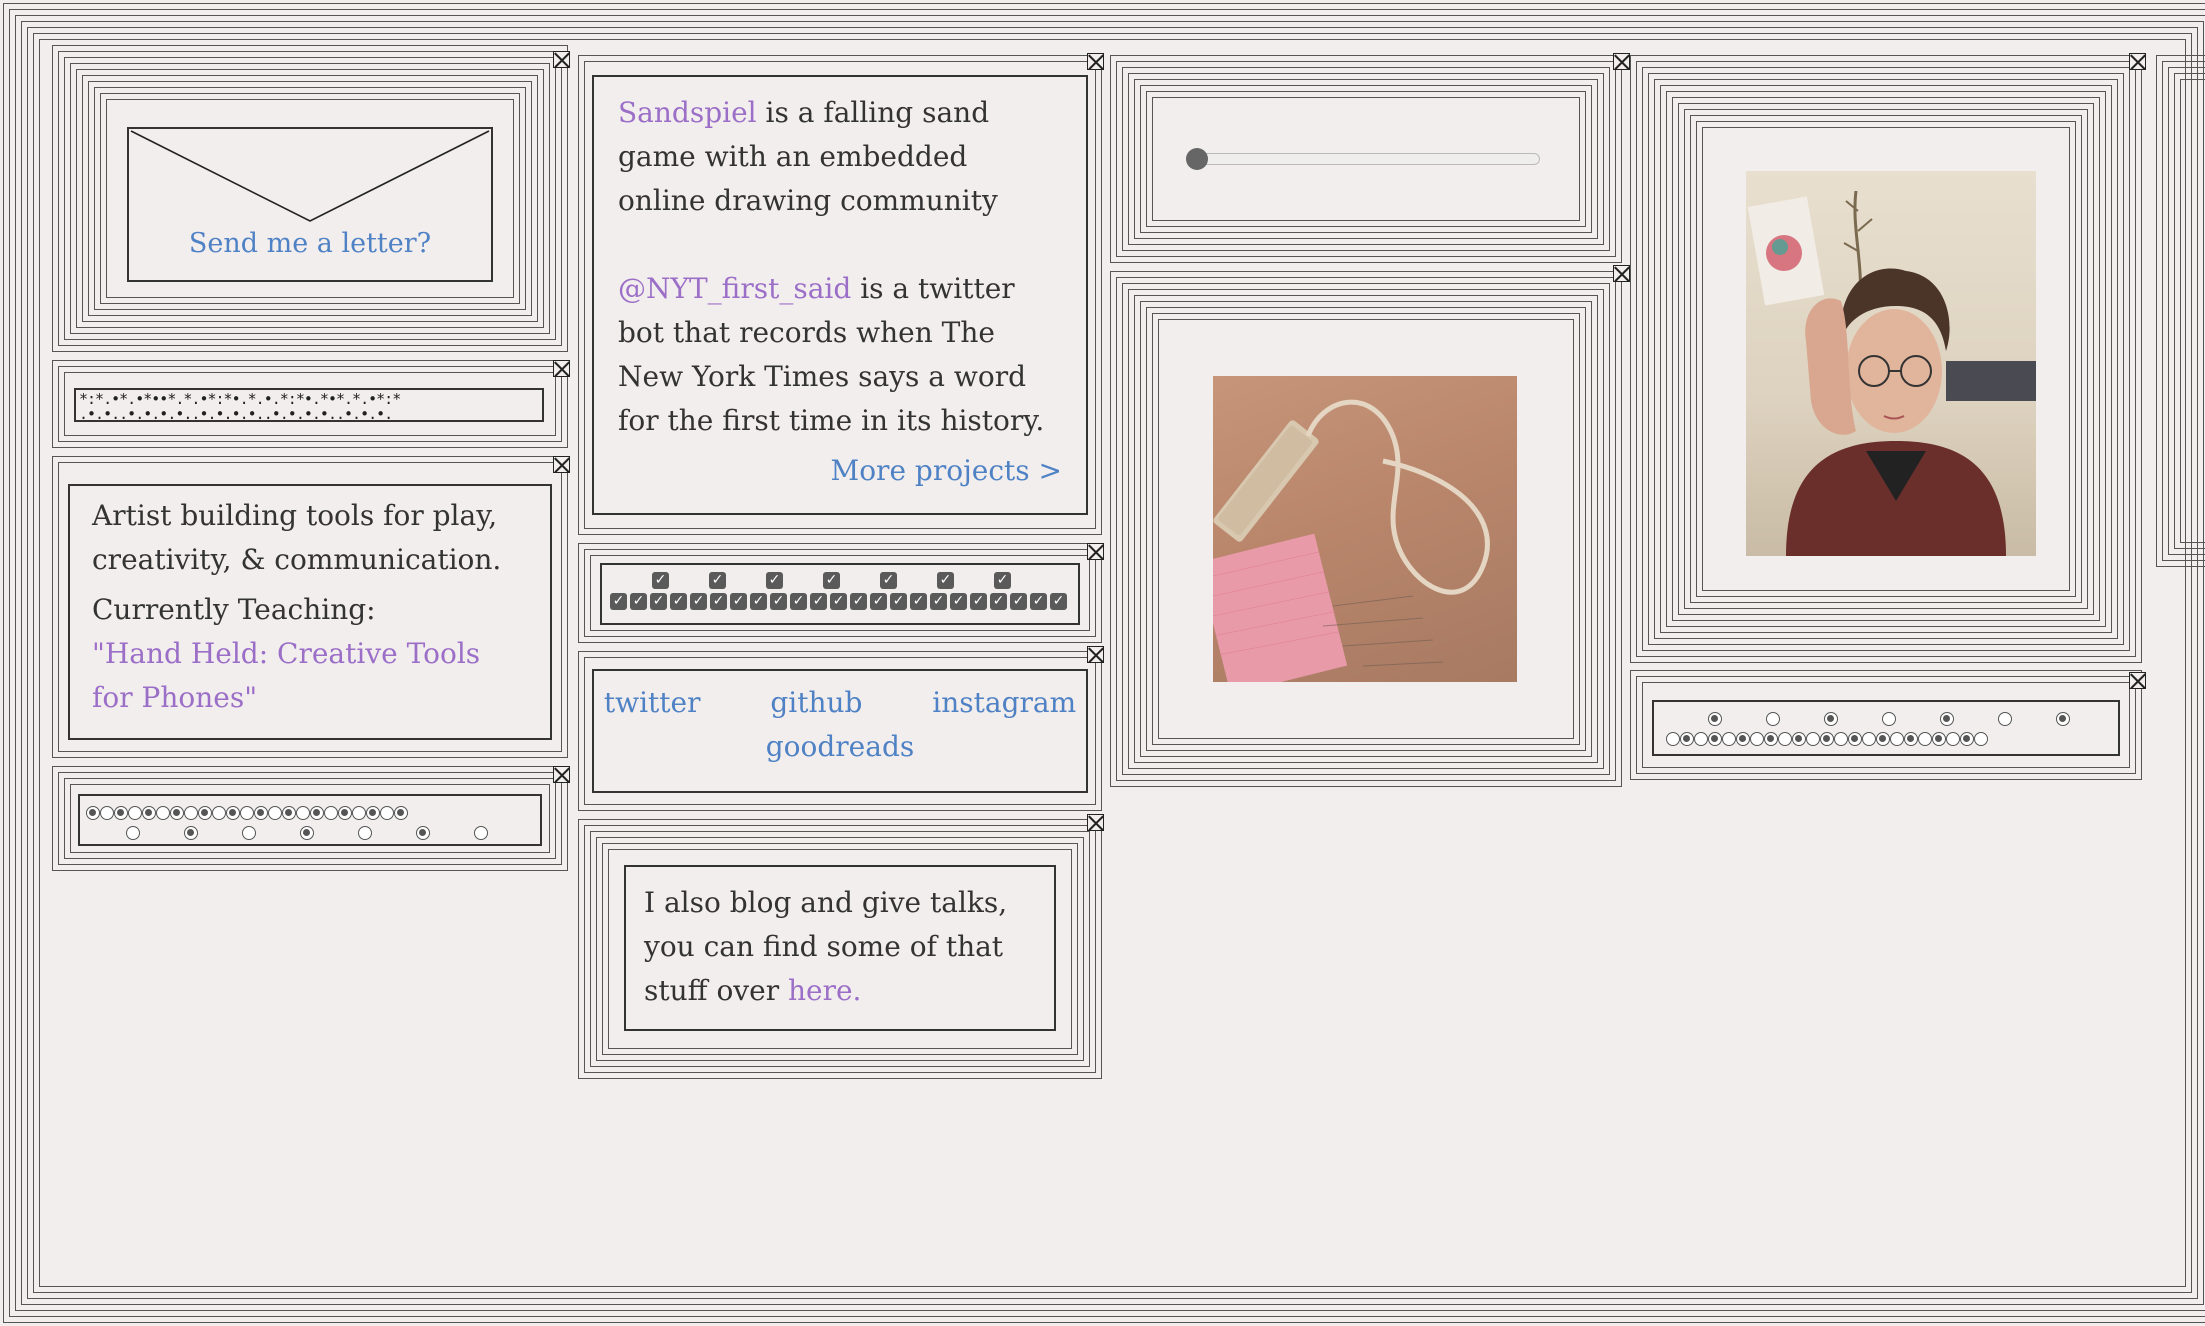 The height and width of the screenshot is (1326, 2205). What do you see at coordinates (310, 204) in the screenshot?
I see `envelope: Send me a letter?` at bounding box center [310, 204].